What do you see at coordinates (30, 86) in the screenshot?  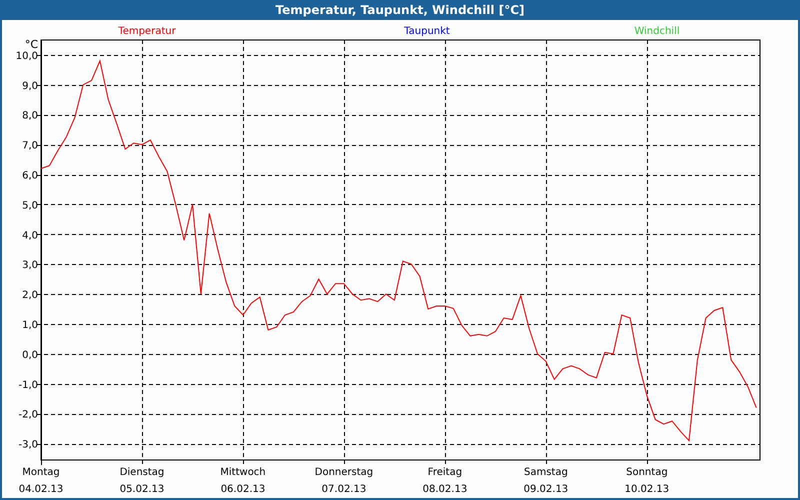 I see `y-tick-label: 9,0` at bounding box center [30, 86].